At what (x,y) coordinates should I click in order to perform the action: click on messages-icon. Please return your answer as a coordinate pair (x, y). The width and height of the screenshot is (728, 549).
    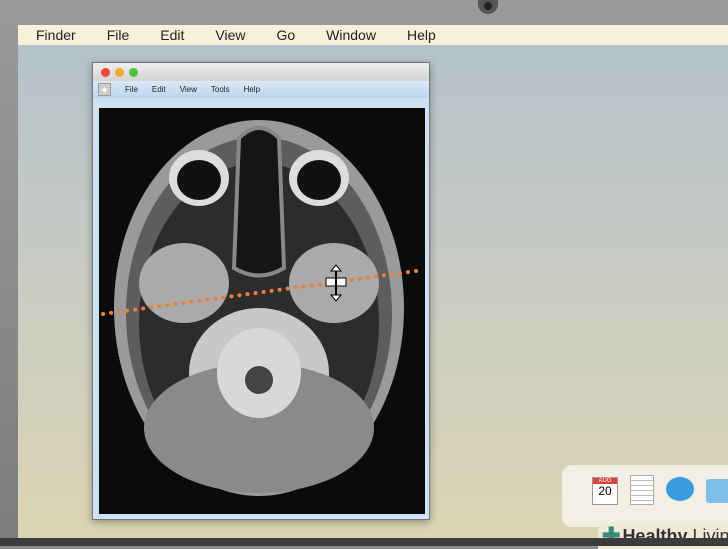
    Looking at the image, I should click on (680, 489).